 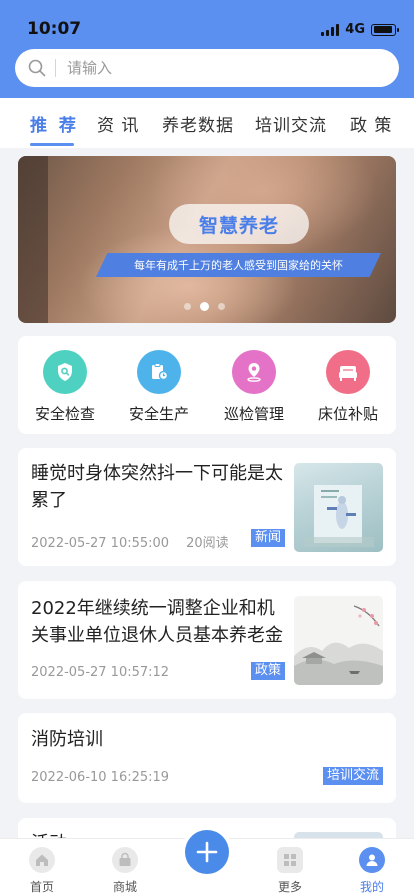 What do you see at coordinates (268, 671) in the screenshot?
I see `news-tag: 政策` at bounding box center [268, 671].